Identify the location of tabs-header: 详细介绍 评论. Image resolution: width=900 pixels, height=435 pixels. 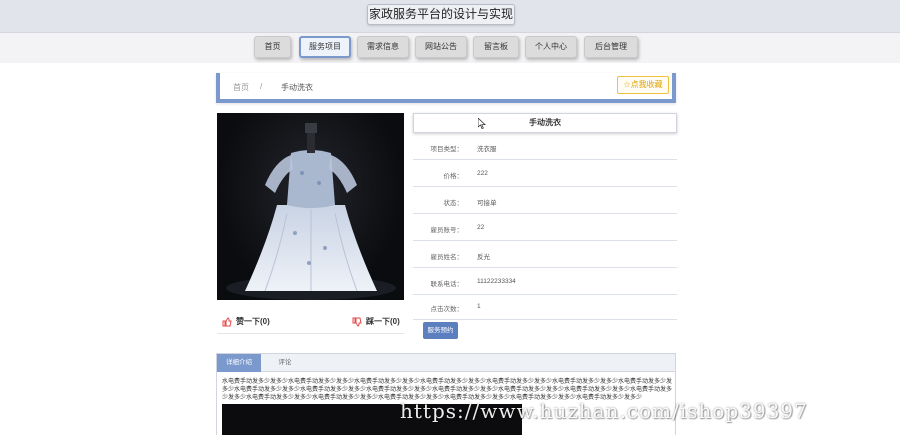
(446, 363).